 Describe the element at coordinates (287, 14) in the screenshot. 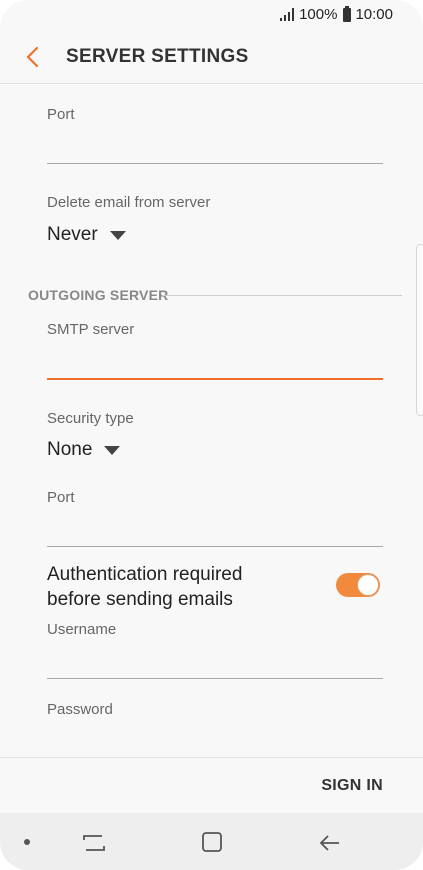

I see `signal-icon` at that location.